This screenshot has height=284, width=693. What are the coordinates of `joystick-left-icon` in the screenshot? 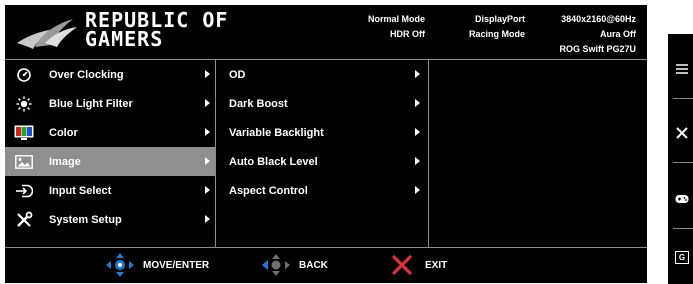 It's located at (276, 265).